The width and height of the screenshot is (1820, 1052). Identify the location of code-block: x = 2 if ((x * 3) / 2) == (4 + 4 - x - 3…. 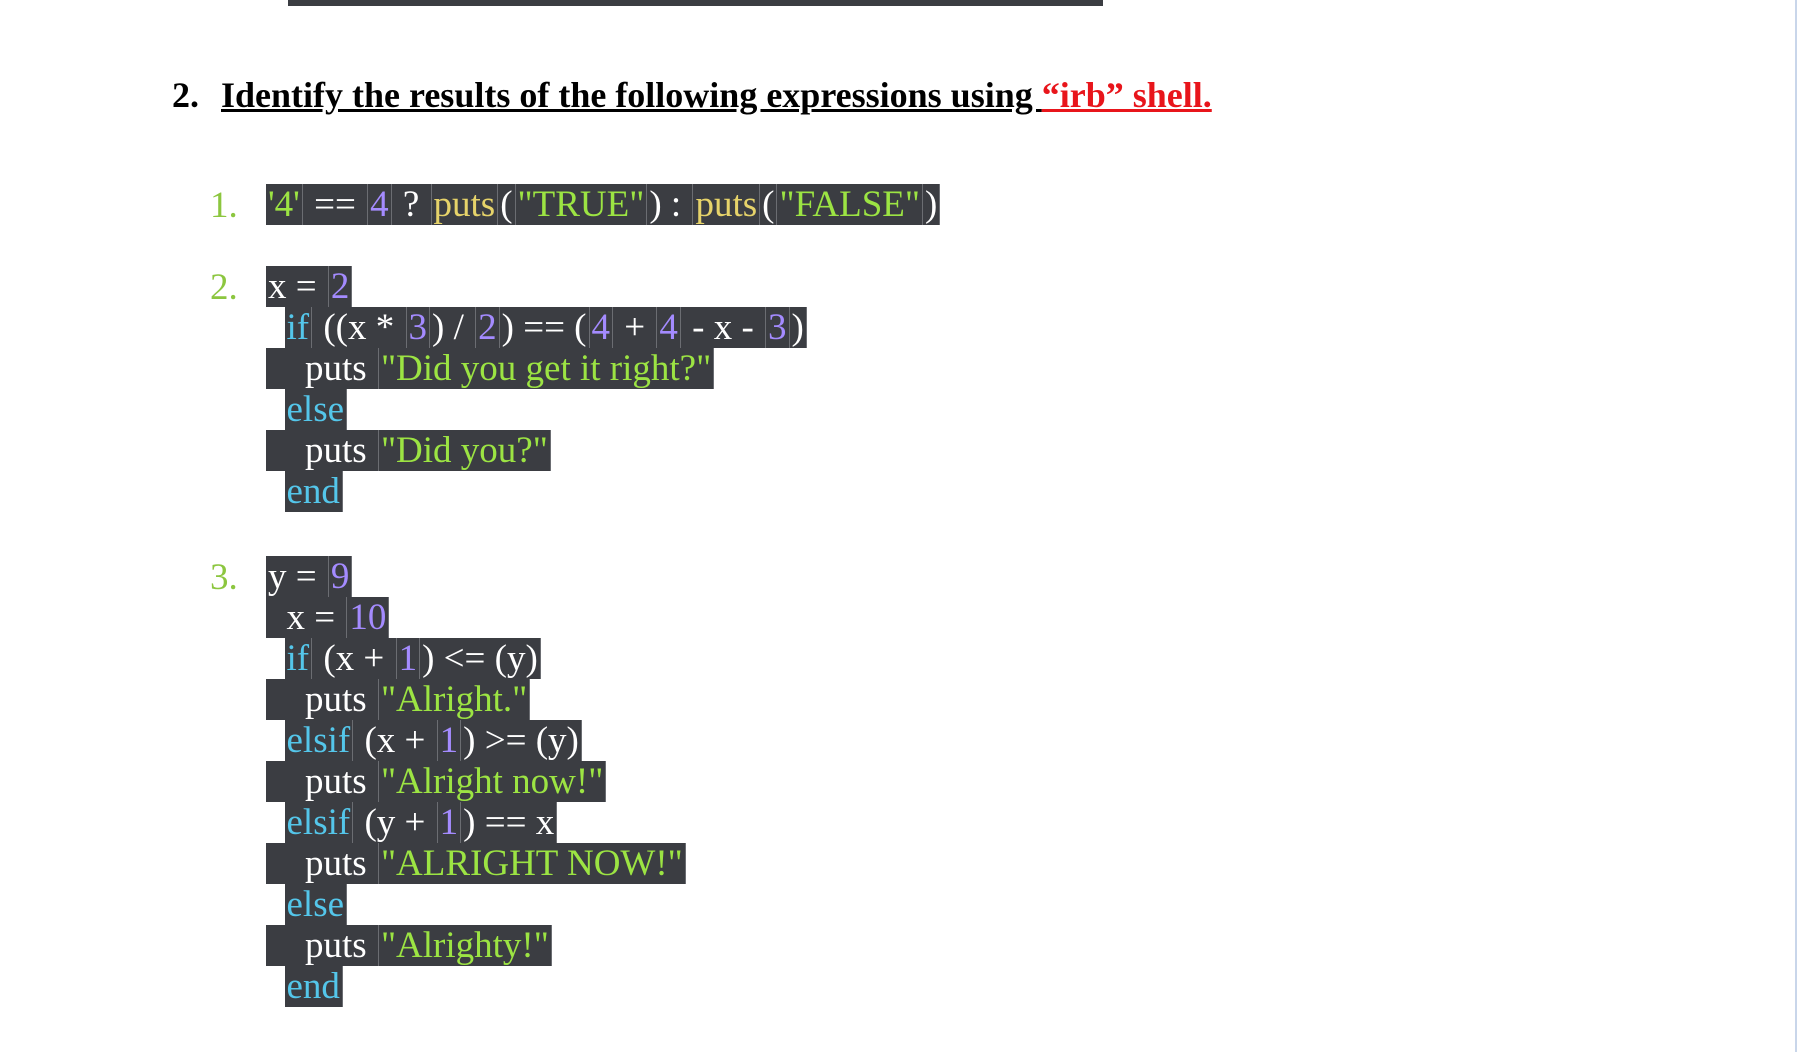
(536, 389).